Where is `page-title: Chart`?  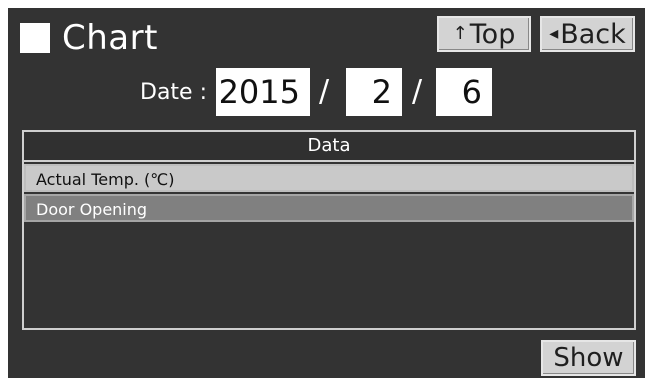
page-title: Chart is located at coordinates (110, 38).